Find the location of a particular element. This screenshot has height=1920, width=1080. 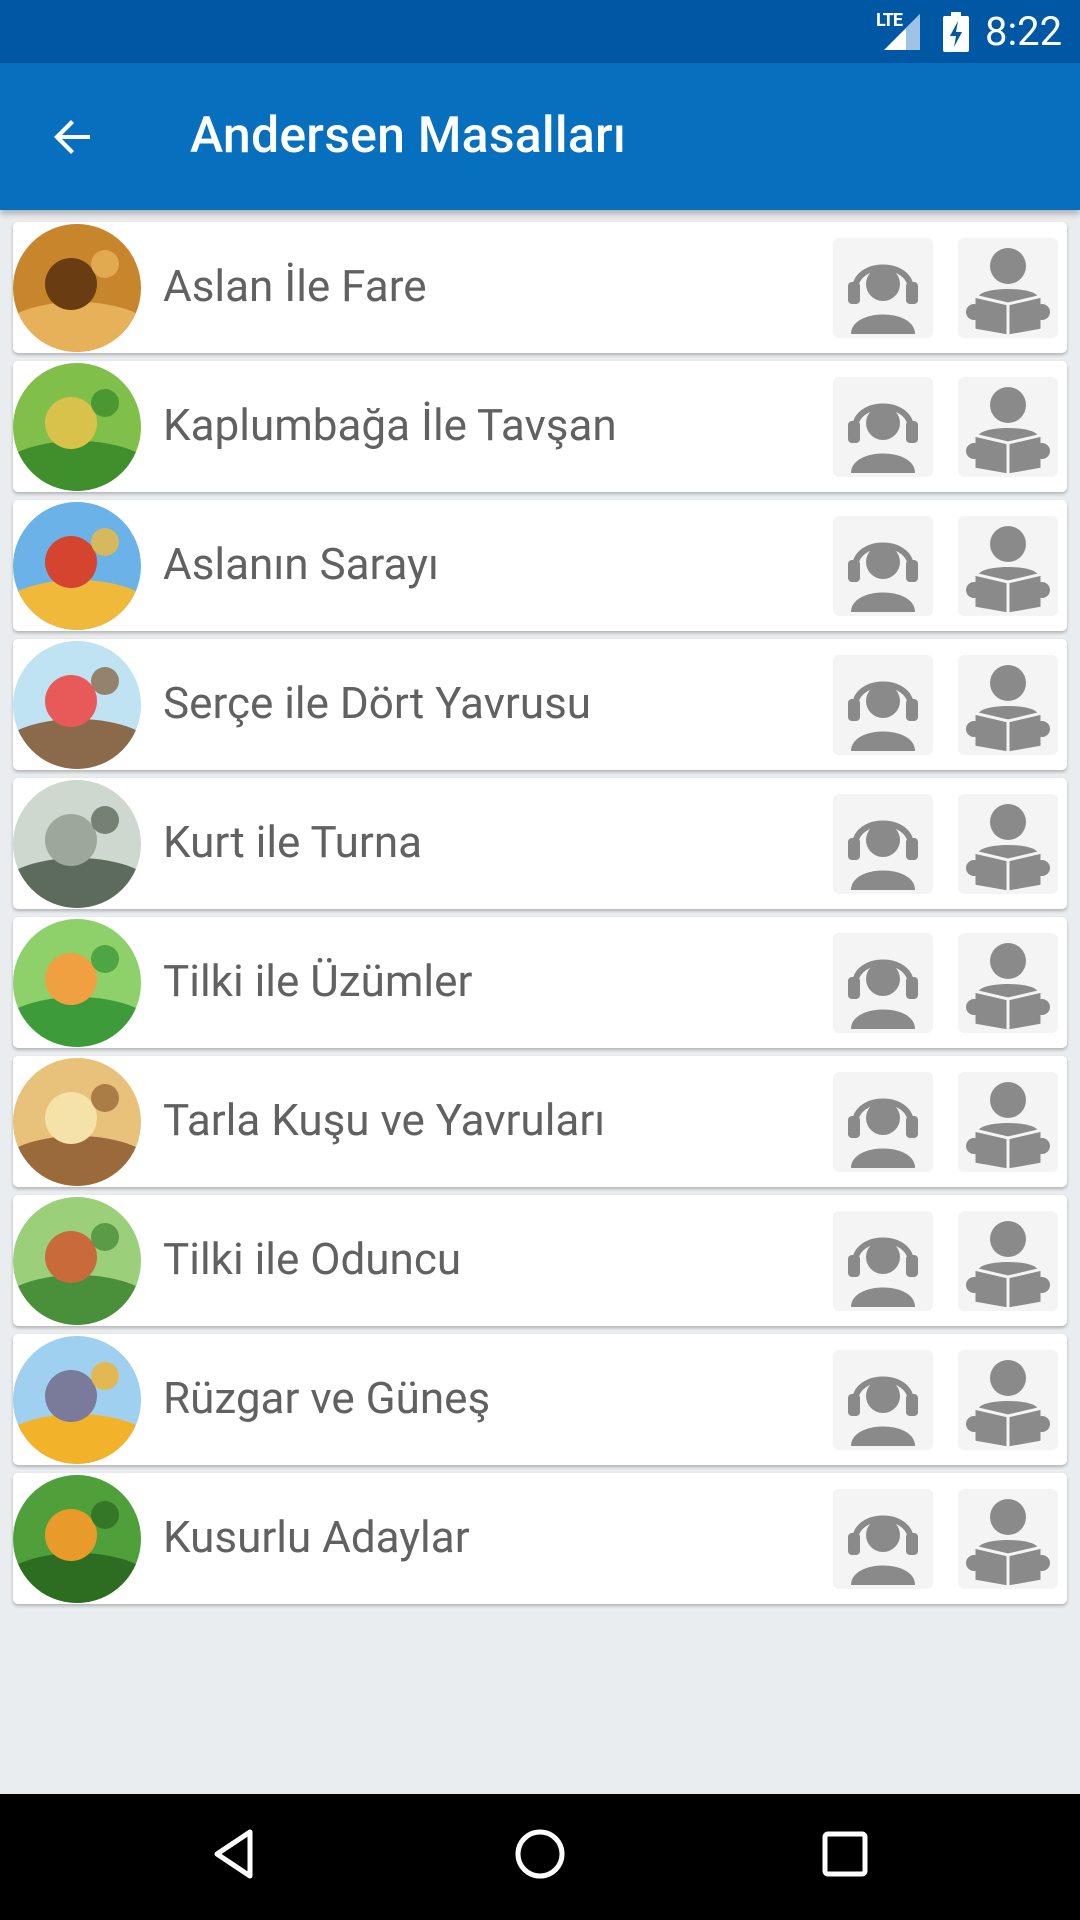

home-circle-icon is located at coordinates (540, 1854).